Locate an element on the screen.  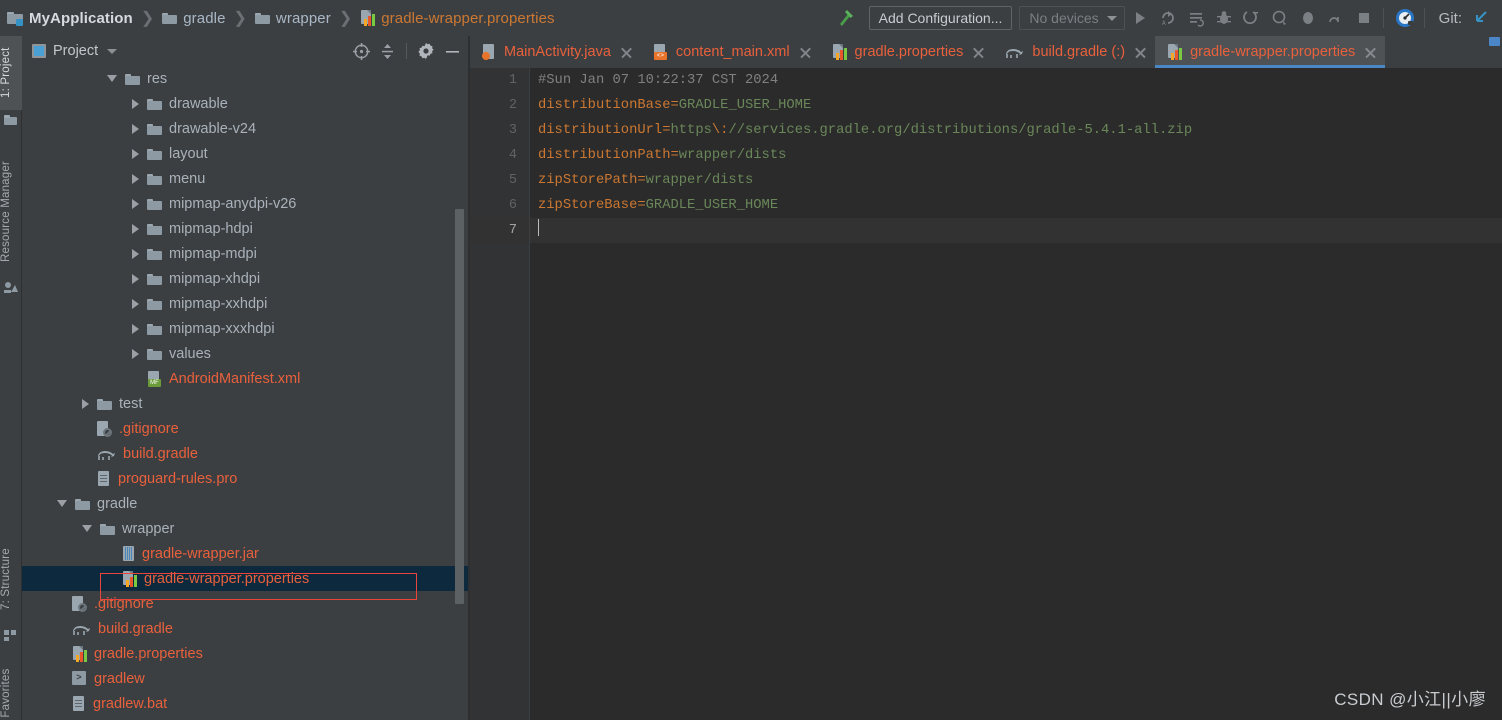
breadcrumb-item-wrapper: wrapper is located at coordinates (292, 18).